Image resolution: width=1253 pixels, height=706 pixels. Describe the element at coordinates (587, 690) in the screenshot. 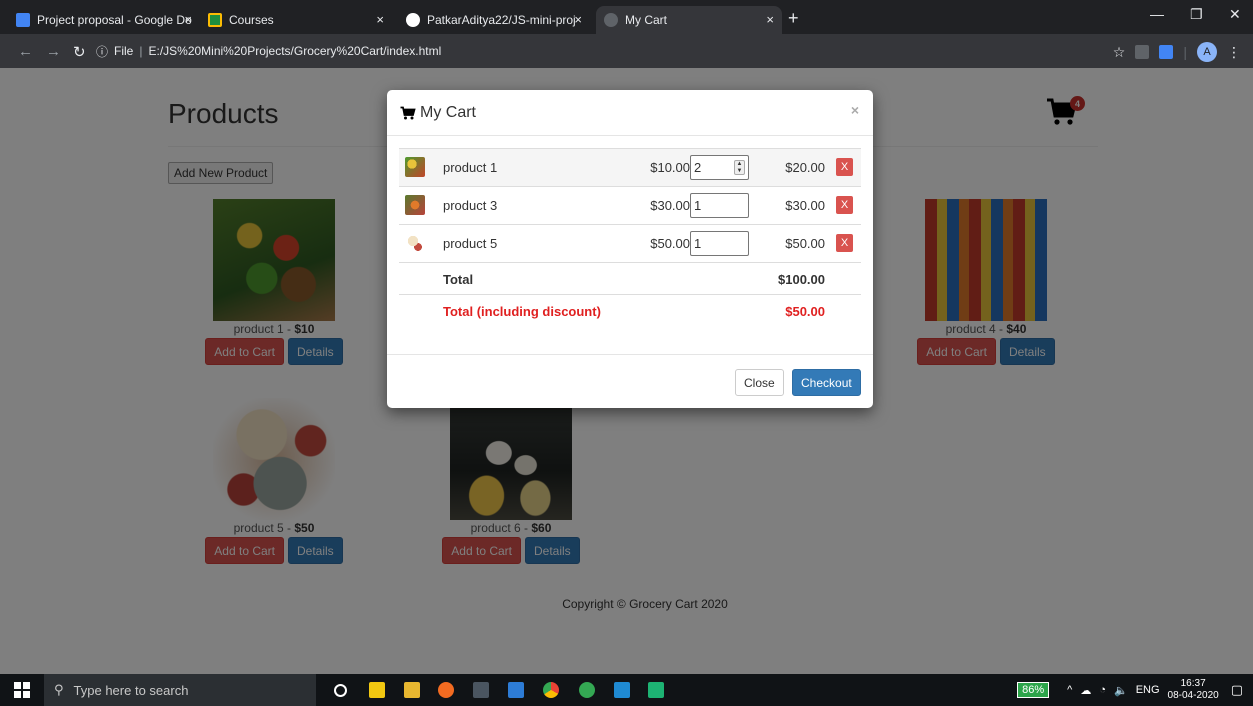

I see `whatsapp-icon` at that location.